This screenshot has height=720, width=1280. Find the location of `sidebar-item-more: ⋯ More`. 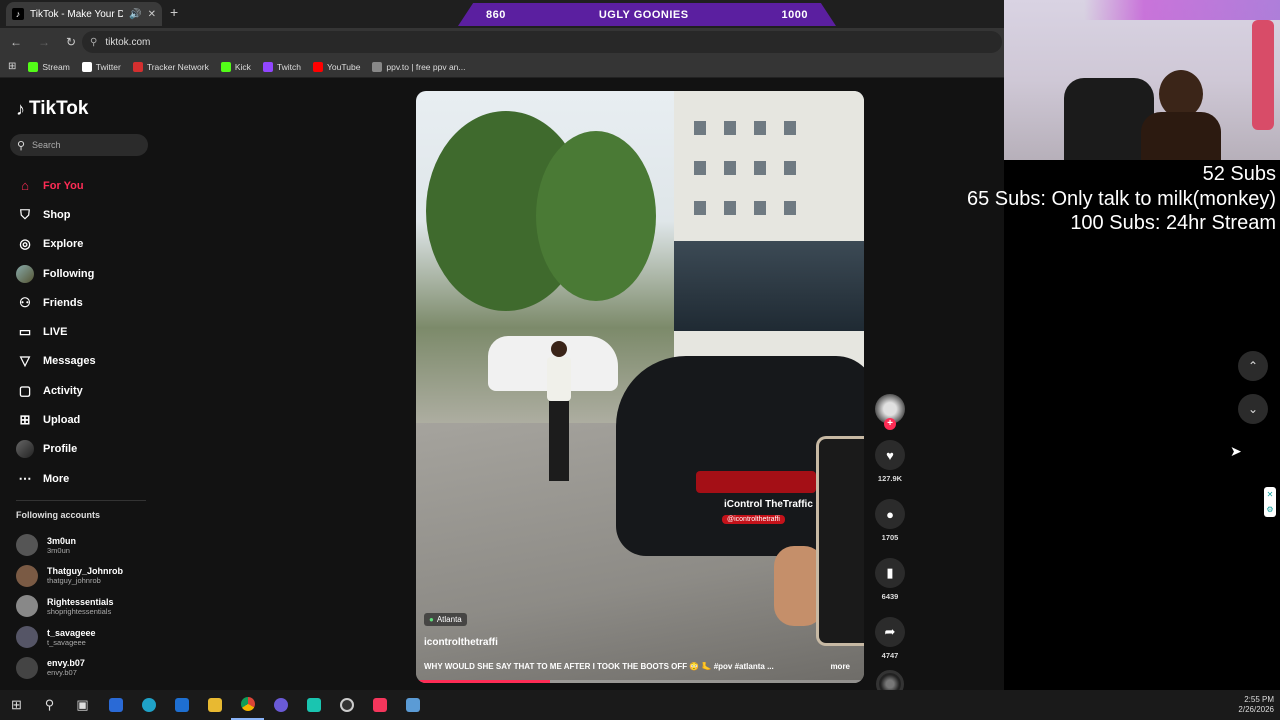

sidebar-item-more: ⋯ More is located at coordinates (86, 478).